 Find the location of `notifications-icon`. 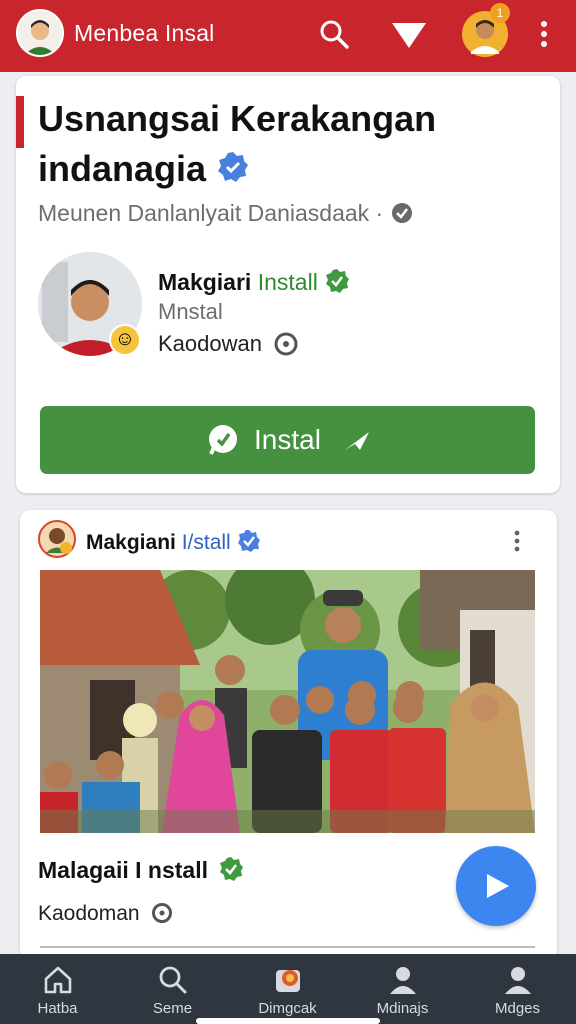

notifications-icon is located at coordinates (288, 981).